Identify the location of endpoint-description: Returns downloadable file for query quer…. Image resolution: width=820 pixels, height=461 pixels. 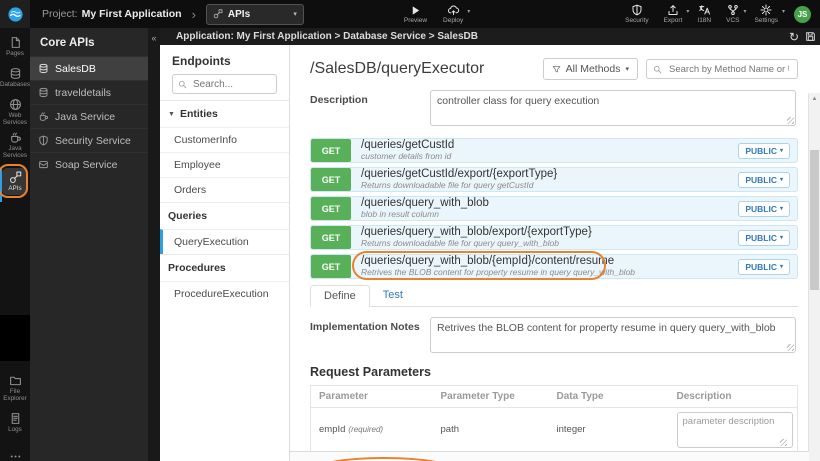
(460, 243).